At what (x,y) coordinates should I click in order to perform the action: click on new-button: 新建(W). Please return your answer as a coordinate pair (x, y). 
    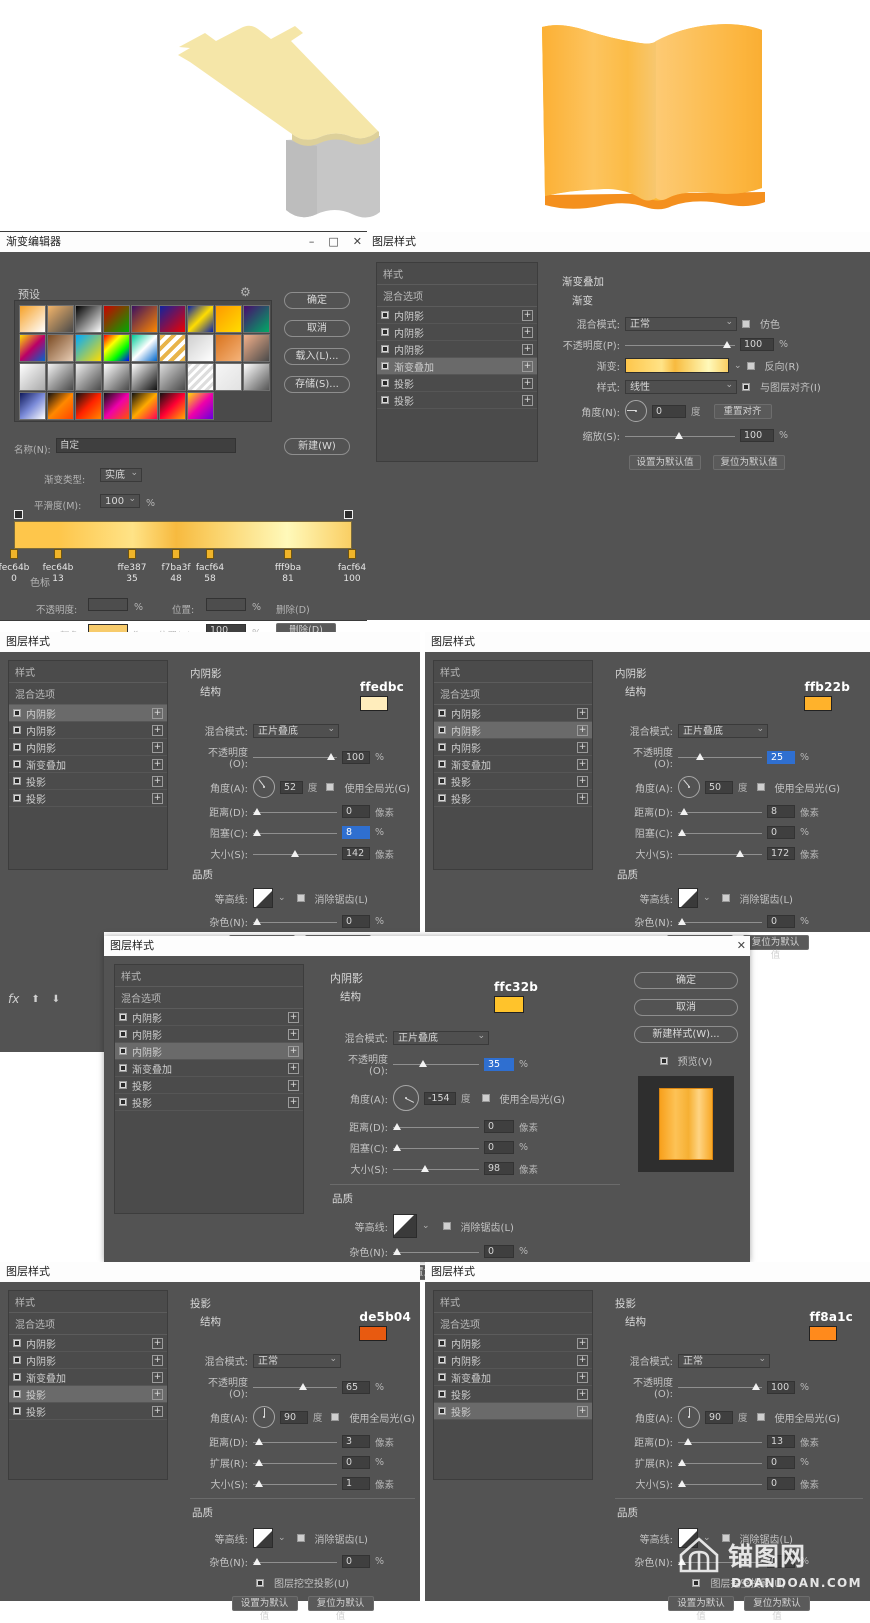
    Looking at the image, I should click on (317, 446).